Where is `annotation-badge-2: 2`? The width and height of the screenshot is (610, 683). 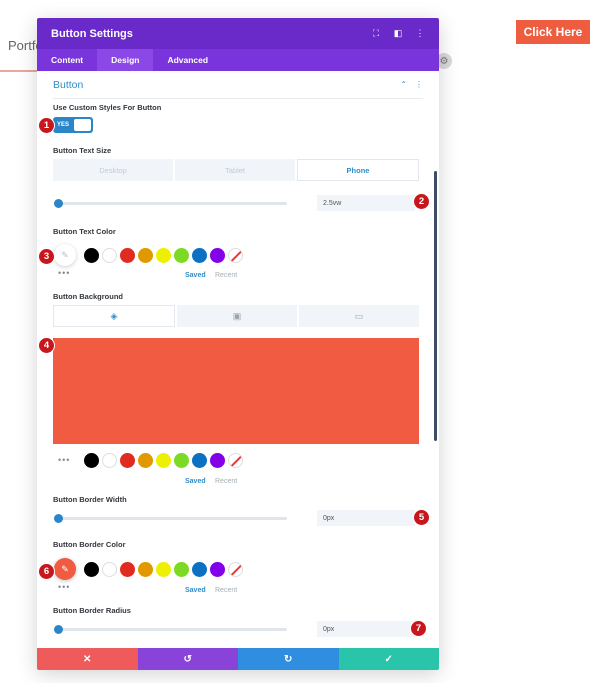
annotation-badge-2: 2 is located at coordinates (421, 201).